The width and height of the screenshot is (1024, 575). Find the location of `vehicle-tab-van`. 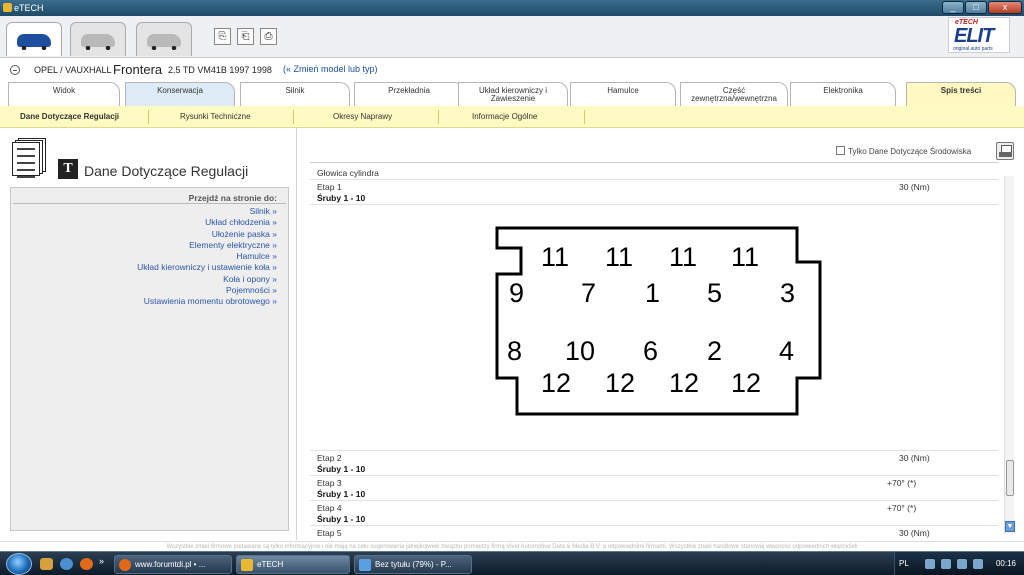

vehicle-tab-van is located at coordinates (98, 39).